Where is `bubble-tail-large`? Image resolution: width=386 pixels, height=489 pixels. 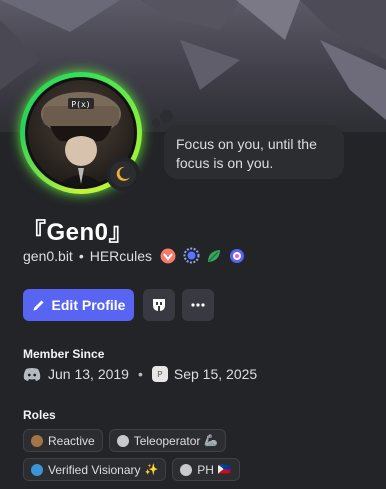 bubble-tail-large is located at coordinates (166, 116).